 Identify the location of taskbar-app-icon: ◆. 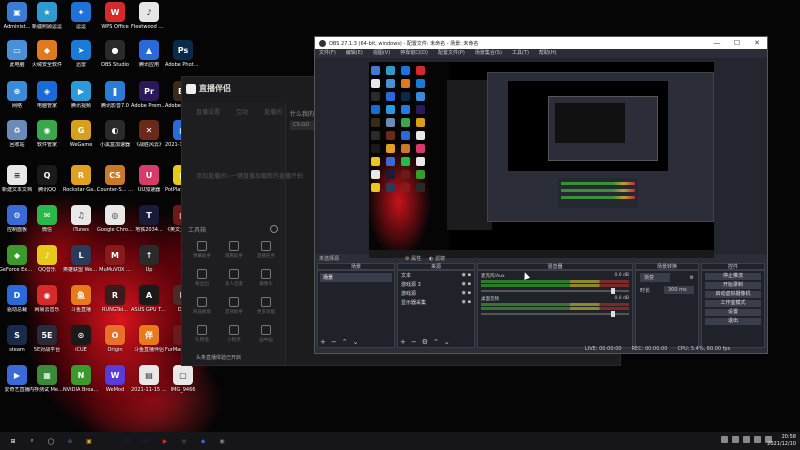
(203, 441).